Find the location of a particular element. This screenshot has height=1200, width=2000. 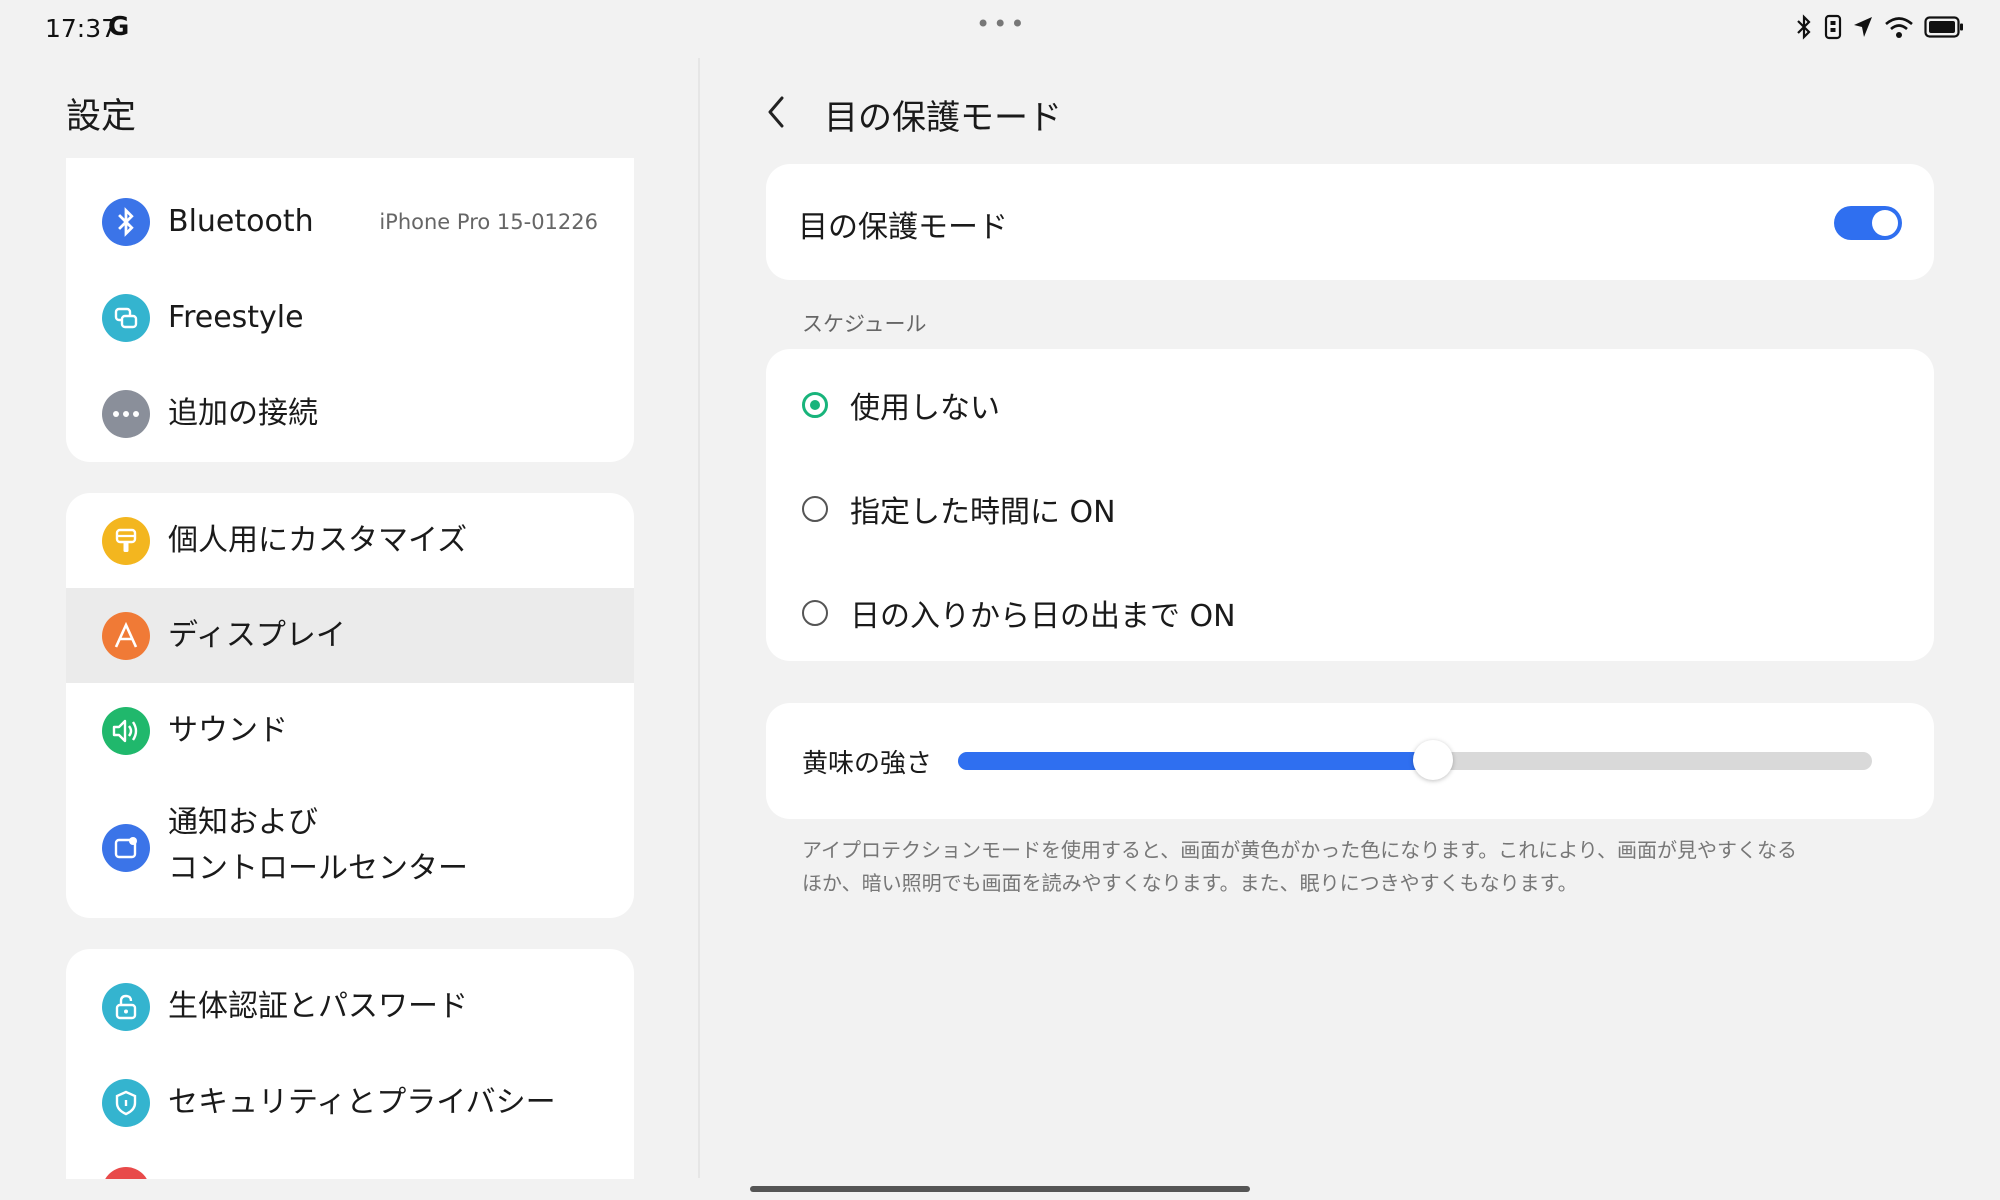

status-icons is located at coordinates (1879, 27).